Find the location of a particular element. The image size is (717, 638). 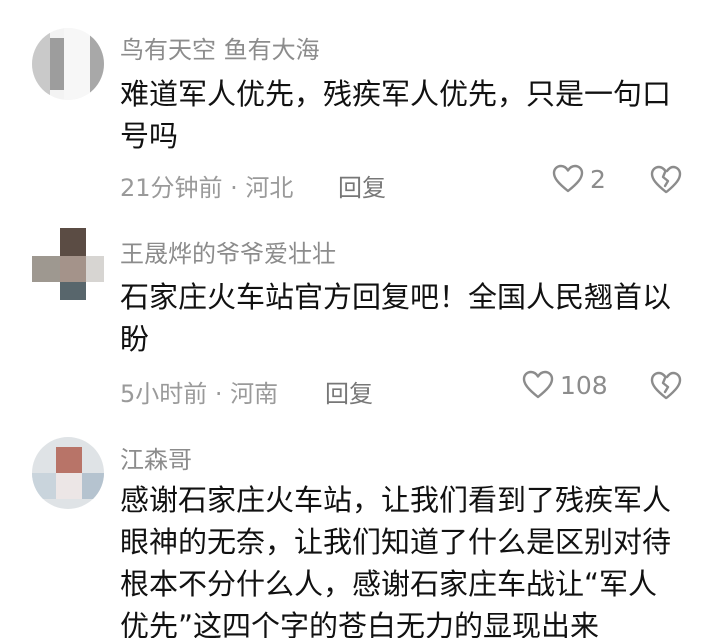

like-button: 2 is located at coordinates (579, 179).